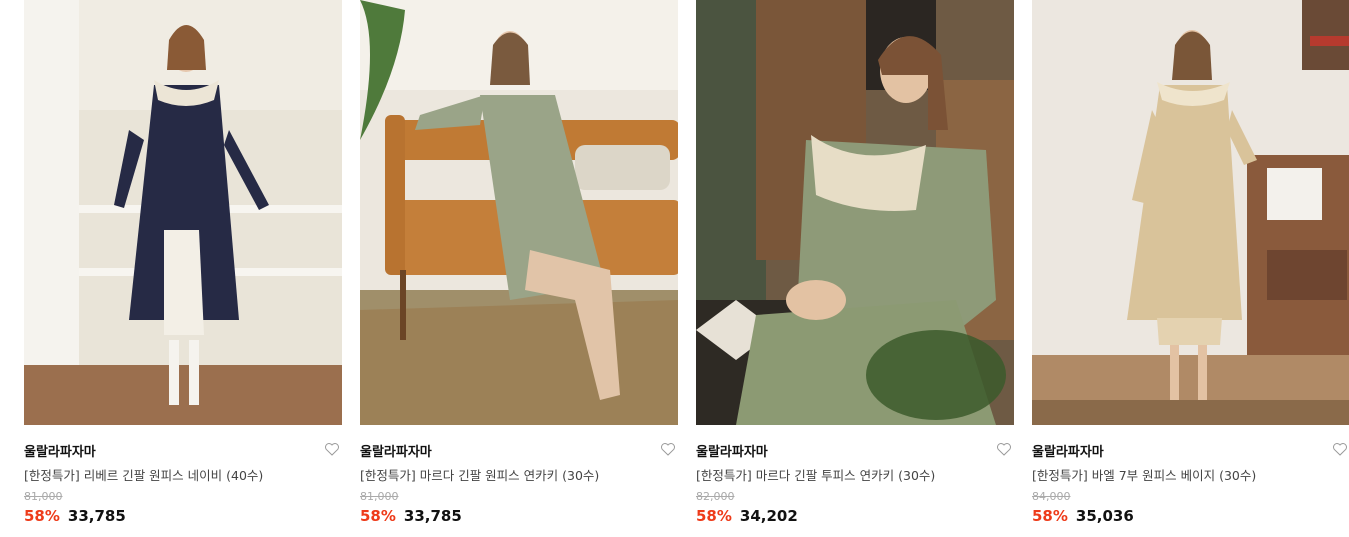 The image size is (1349, 537). What do you see at coordinates (1051, 496) in the screenshot?
I see `original-price: 84,000` at bounding box center [1051, 496].